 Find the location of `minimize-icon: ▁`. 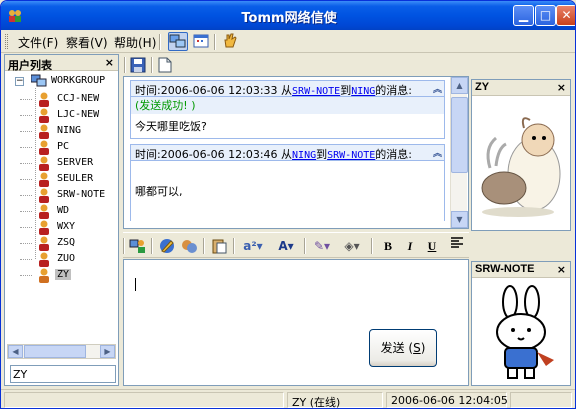

minimize-icon: ▁ is located at coordinates (523, 15).